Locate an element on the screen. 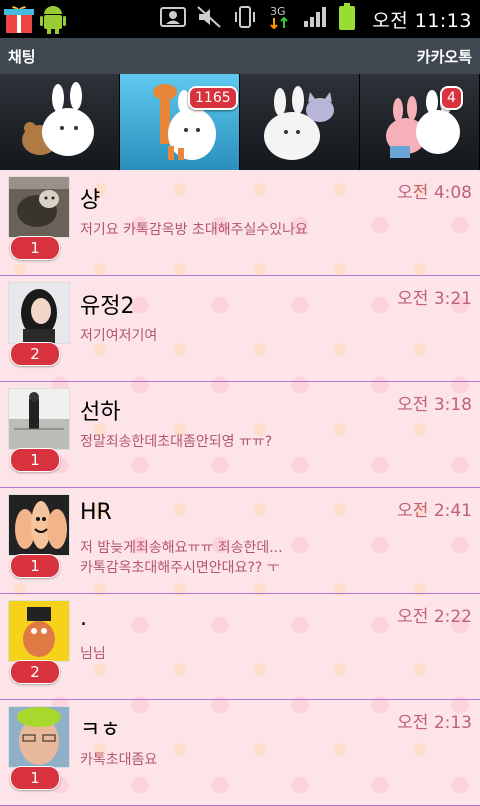 Image resolution: width=480 pixels, height=806 pixels. chat-row: 1 샹 오전 4:08 저기요 카톡감옥방 초대해주실수있나요 is located at coordinates (240, 223).